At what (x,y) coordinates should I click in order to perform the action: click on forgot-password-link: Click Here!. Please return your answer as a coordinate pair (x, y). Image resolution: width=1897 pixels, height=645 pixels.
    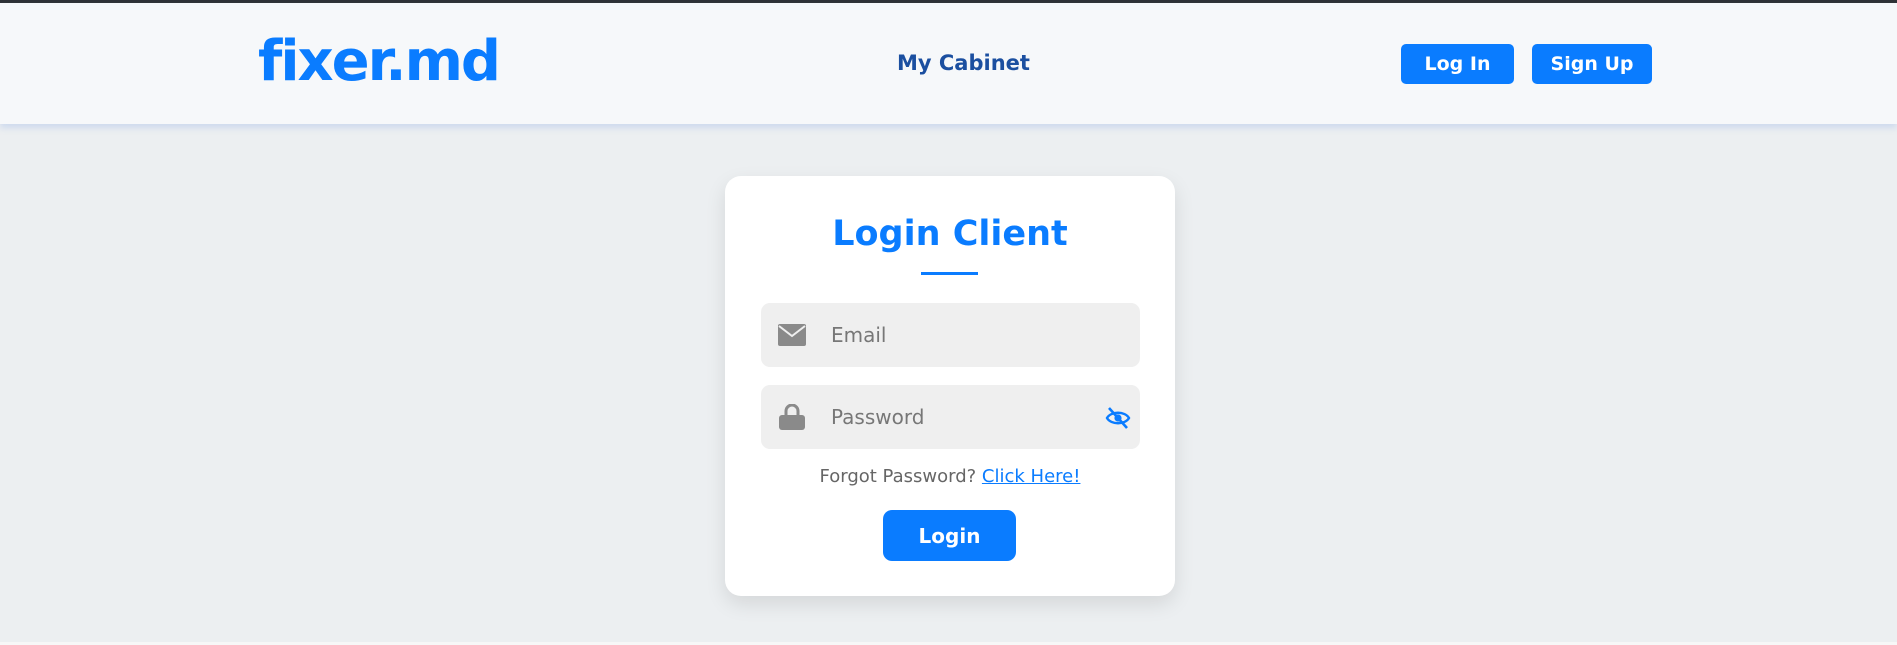
    Looking at the image, I should click on (1031, 476).